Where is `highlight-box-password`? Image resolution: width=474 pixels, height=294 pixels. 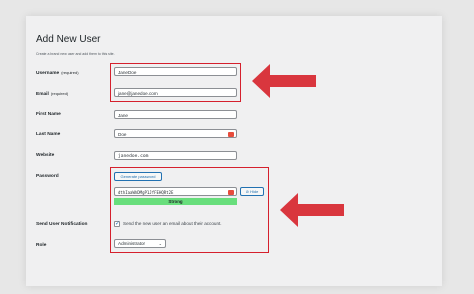 highlight-box-password is located at coordinates (189, 210).